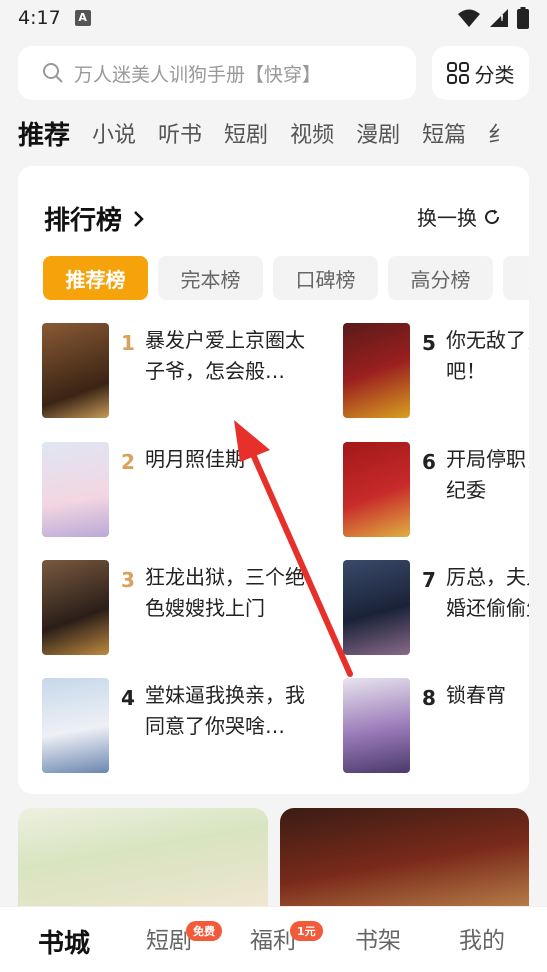 The height and width of the screenshot is (972, 547). I want to click on book-title: 你无敌了，下山去吧！, so click(487, 355).